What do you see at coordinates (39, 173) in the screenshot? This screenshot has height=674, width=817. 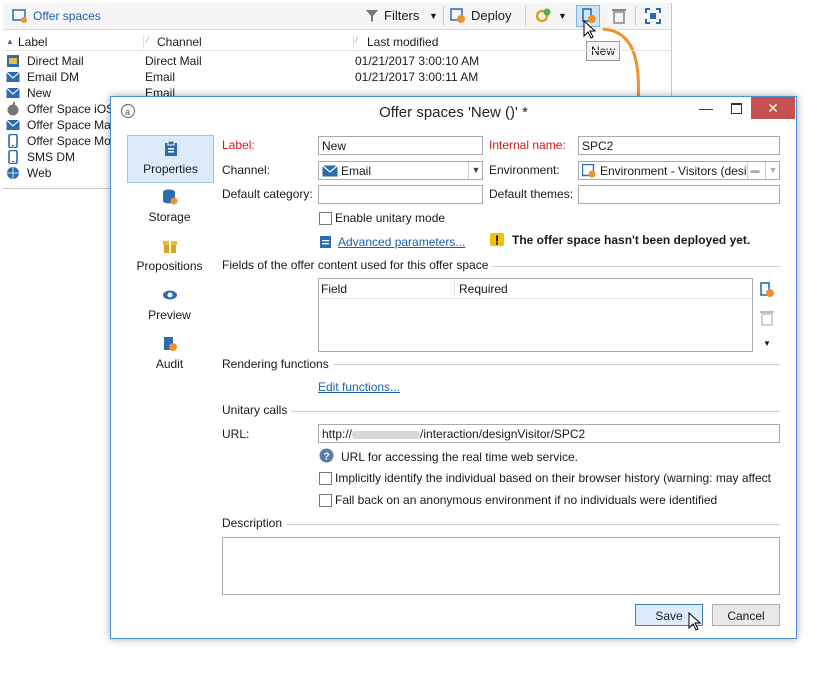 I see `list-row-label: Web` at bounding box center [39, 173].